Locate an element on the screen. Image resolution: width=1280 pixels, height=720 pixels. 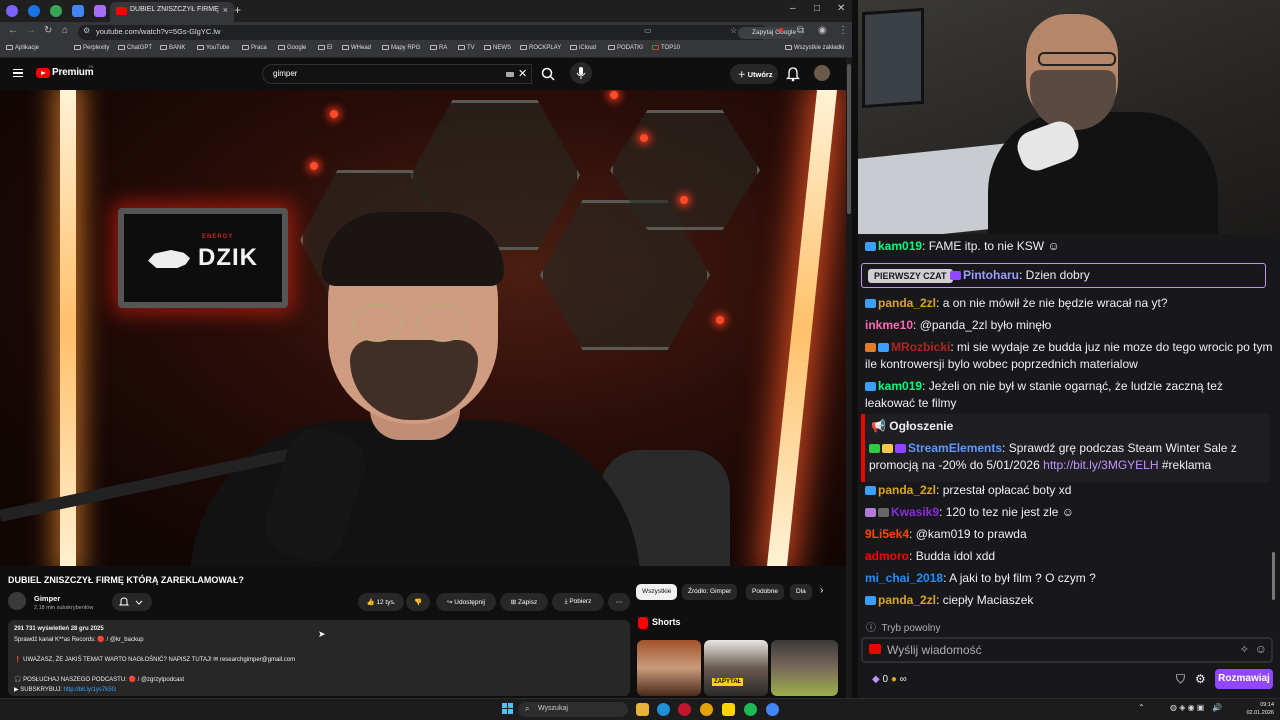
bookmark-item: TOP10 is located at coordinates (666, 48).